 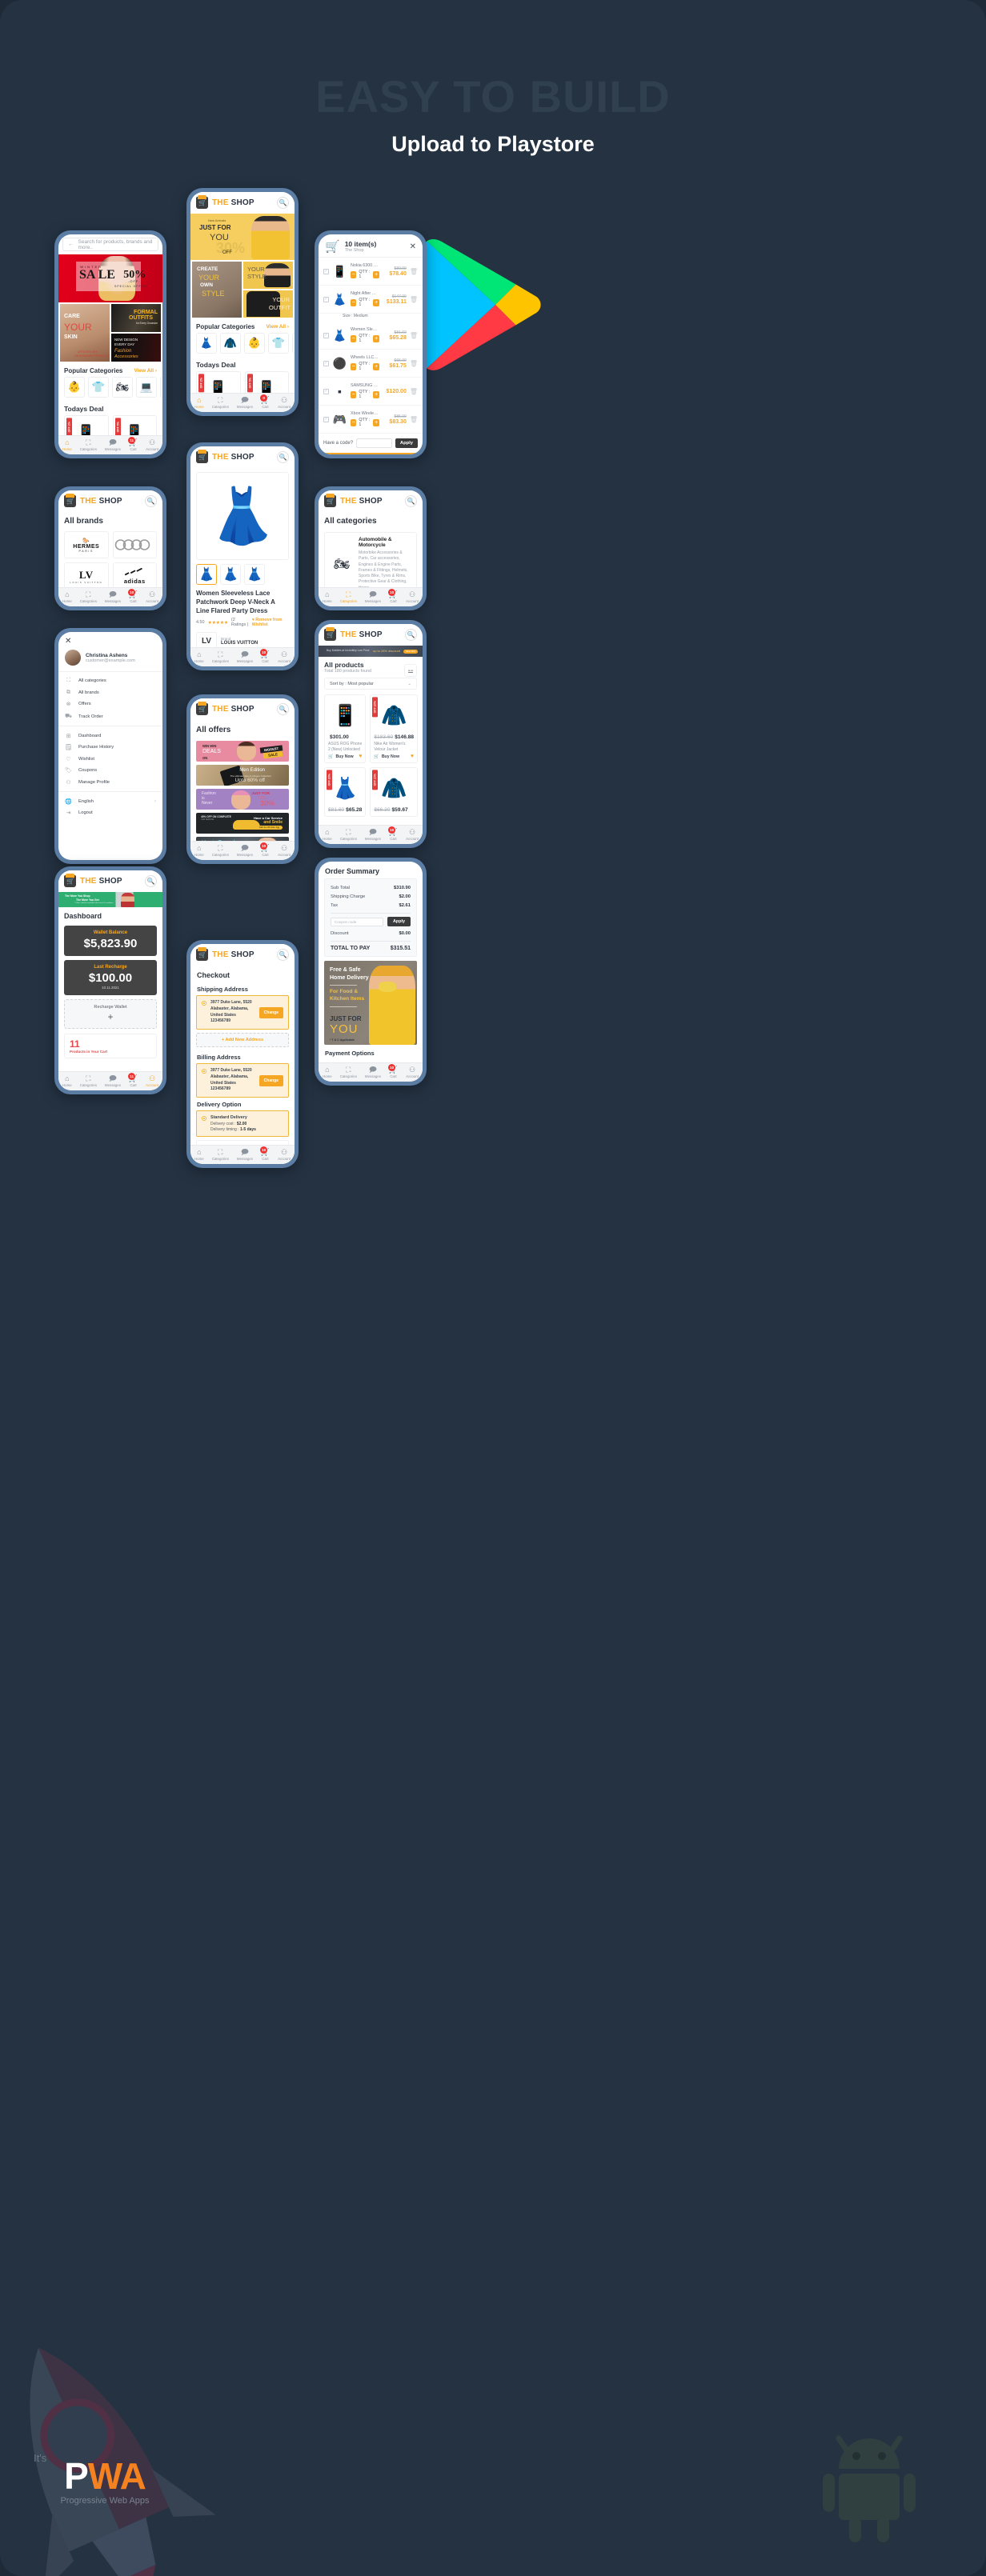 What do you see at coordinates (111, 1014) in the screenshot?
I see `recharge-wallet-button: Recharge Wallet +` at bounding box center [111, 1014].